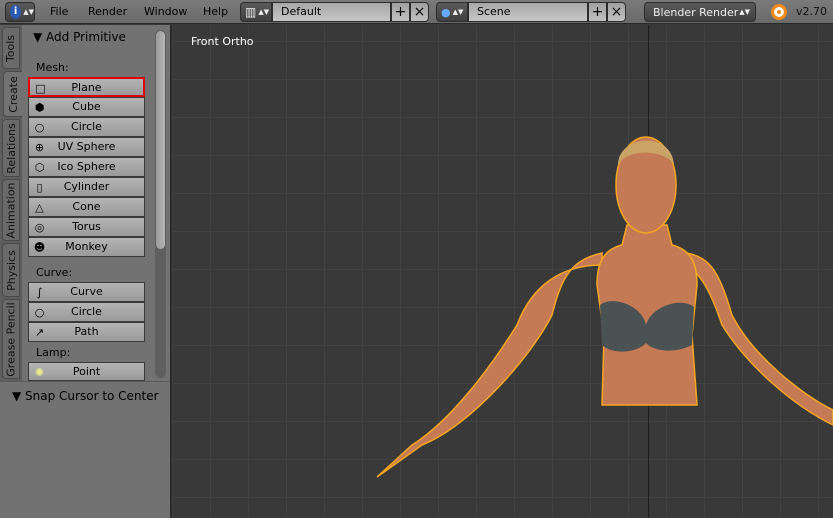 The width and height of the screenshot is (833, 518). I want to click on remove-scene-button: ×, so click(616, 12).